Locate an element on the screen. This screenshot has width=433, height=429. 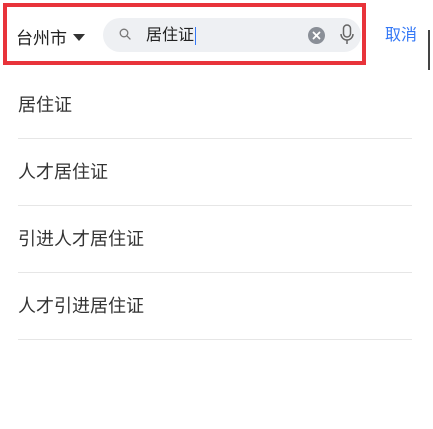
suggestion-item: 引进人才居住证 is located at coordinates (215, 239).